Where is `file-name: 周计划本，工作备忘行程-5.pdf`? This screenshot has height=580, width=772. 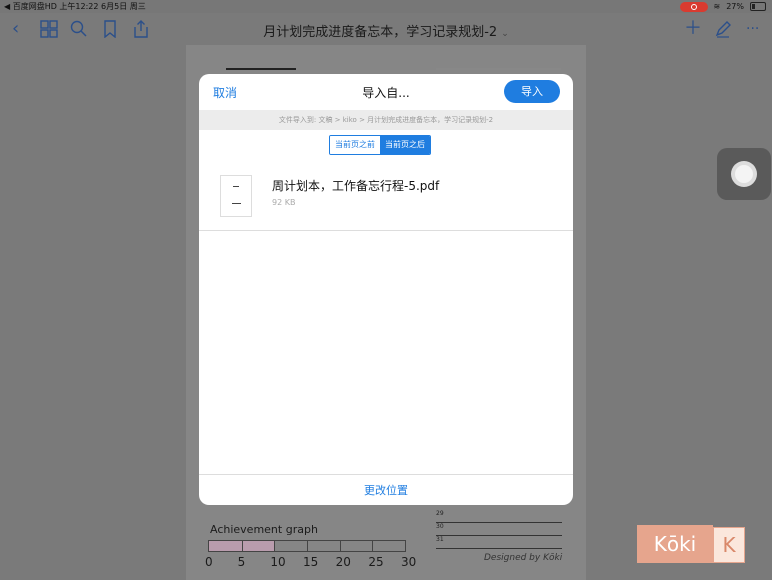
file-name: 周计划本，工作备忘行程-5.pdf is located at coordinates (356, 186).